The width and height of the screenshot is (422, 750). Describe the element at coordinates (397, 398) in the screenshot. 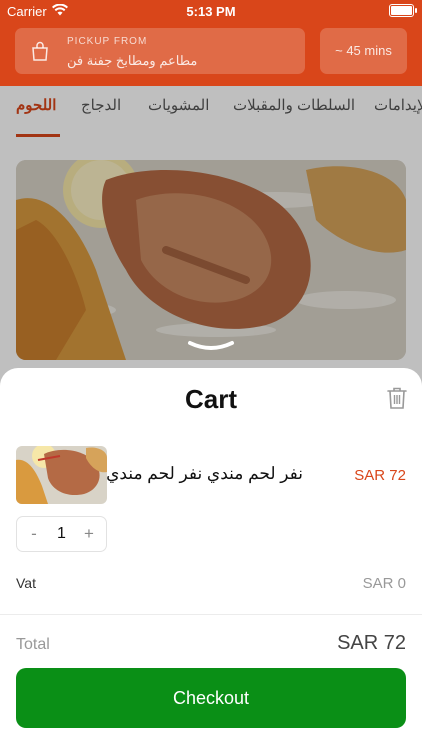

I see `trash-icon` at that location.